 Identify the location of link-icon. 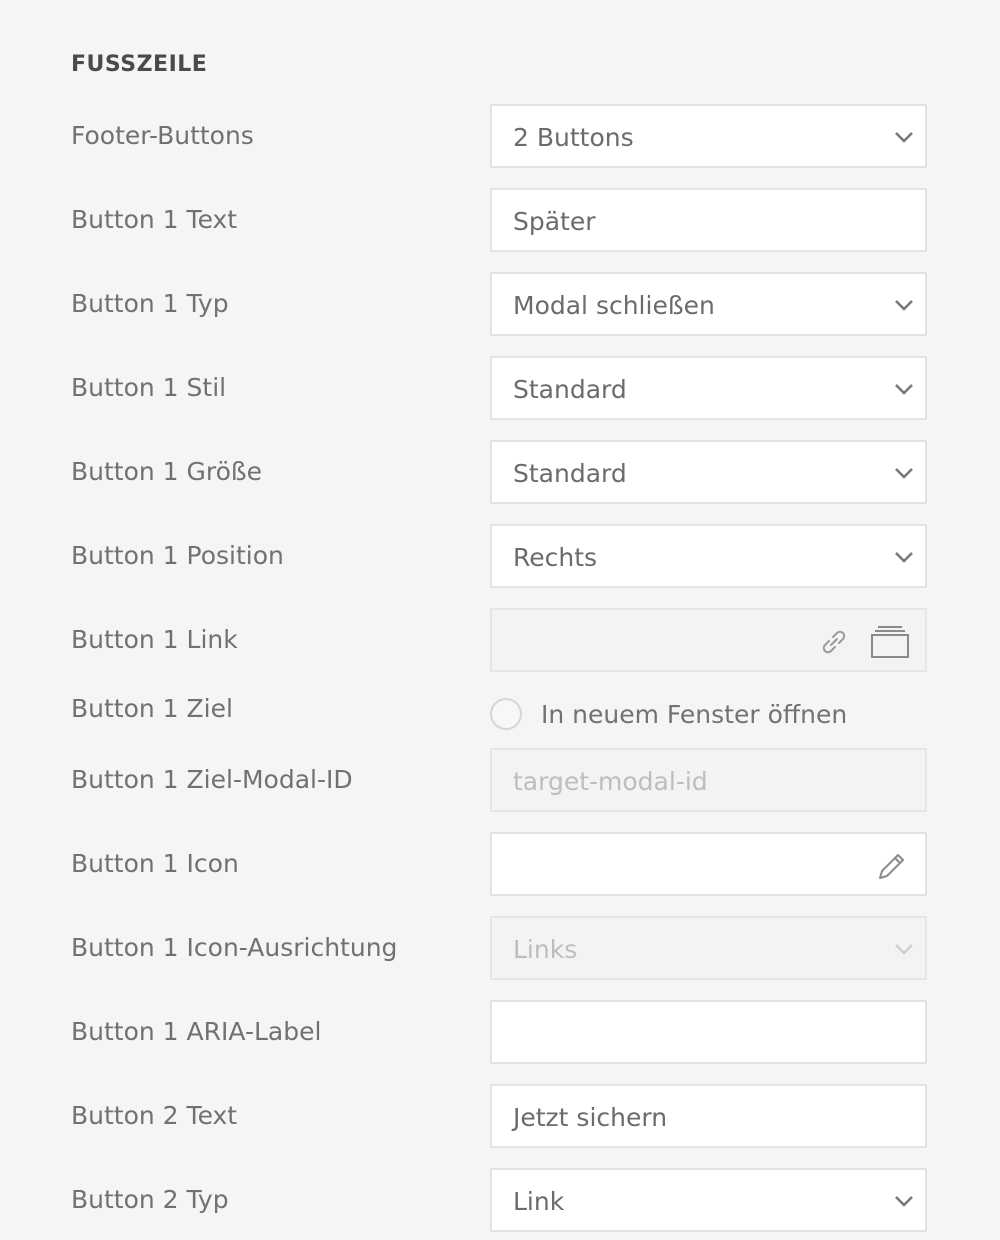
(834, 642).